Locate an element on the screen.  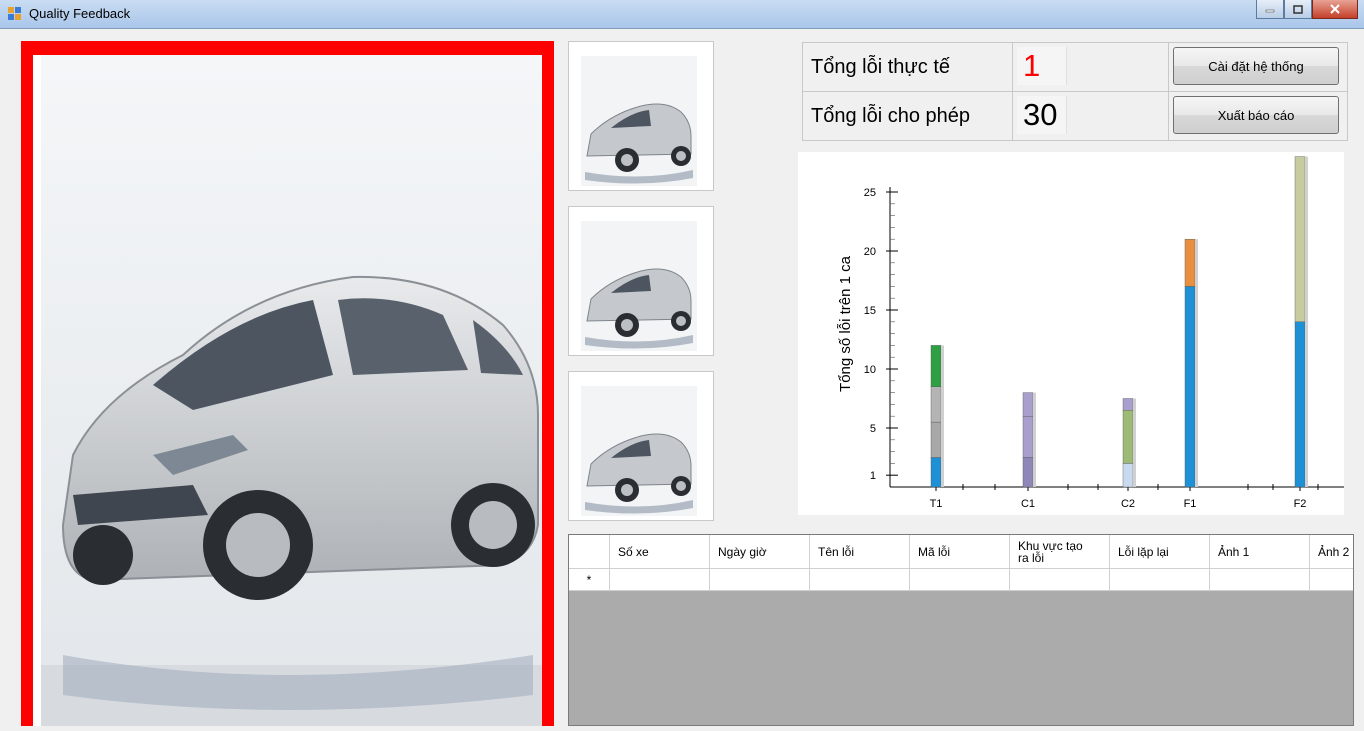
new-row: * is located at coordinates (961, 580).